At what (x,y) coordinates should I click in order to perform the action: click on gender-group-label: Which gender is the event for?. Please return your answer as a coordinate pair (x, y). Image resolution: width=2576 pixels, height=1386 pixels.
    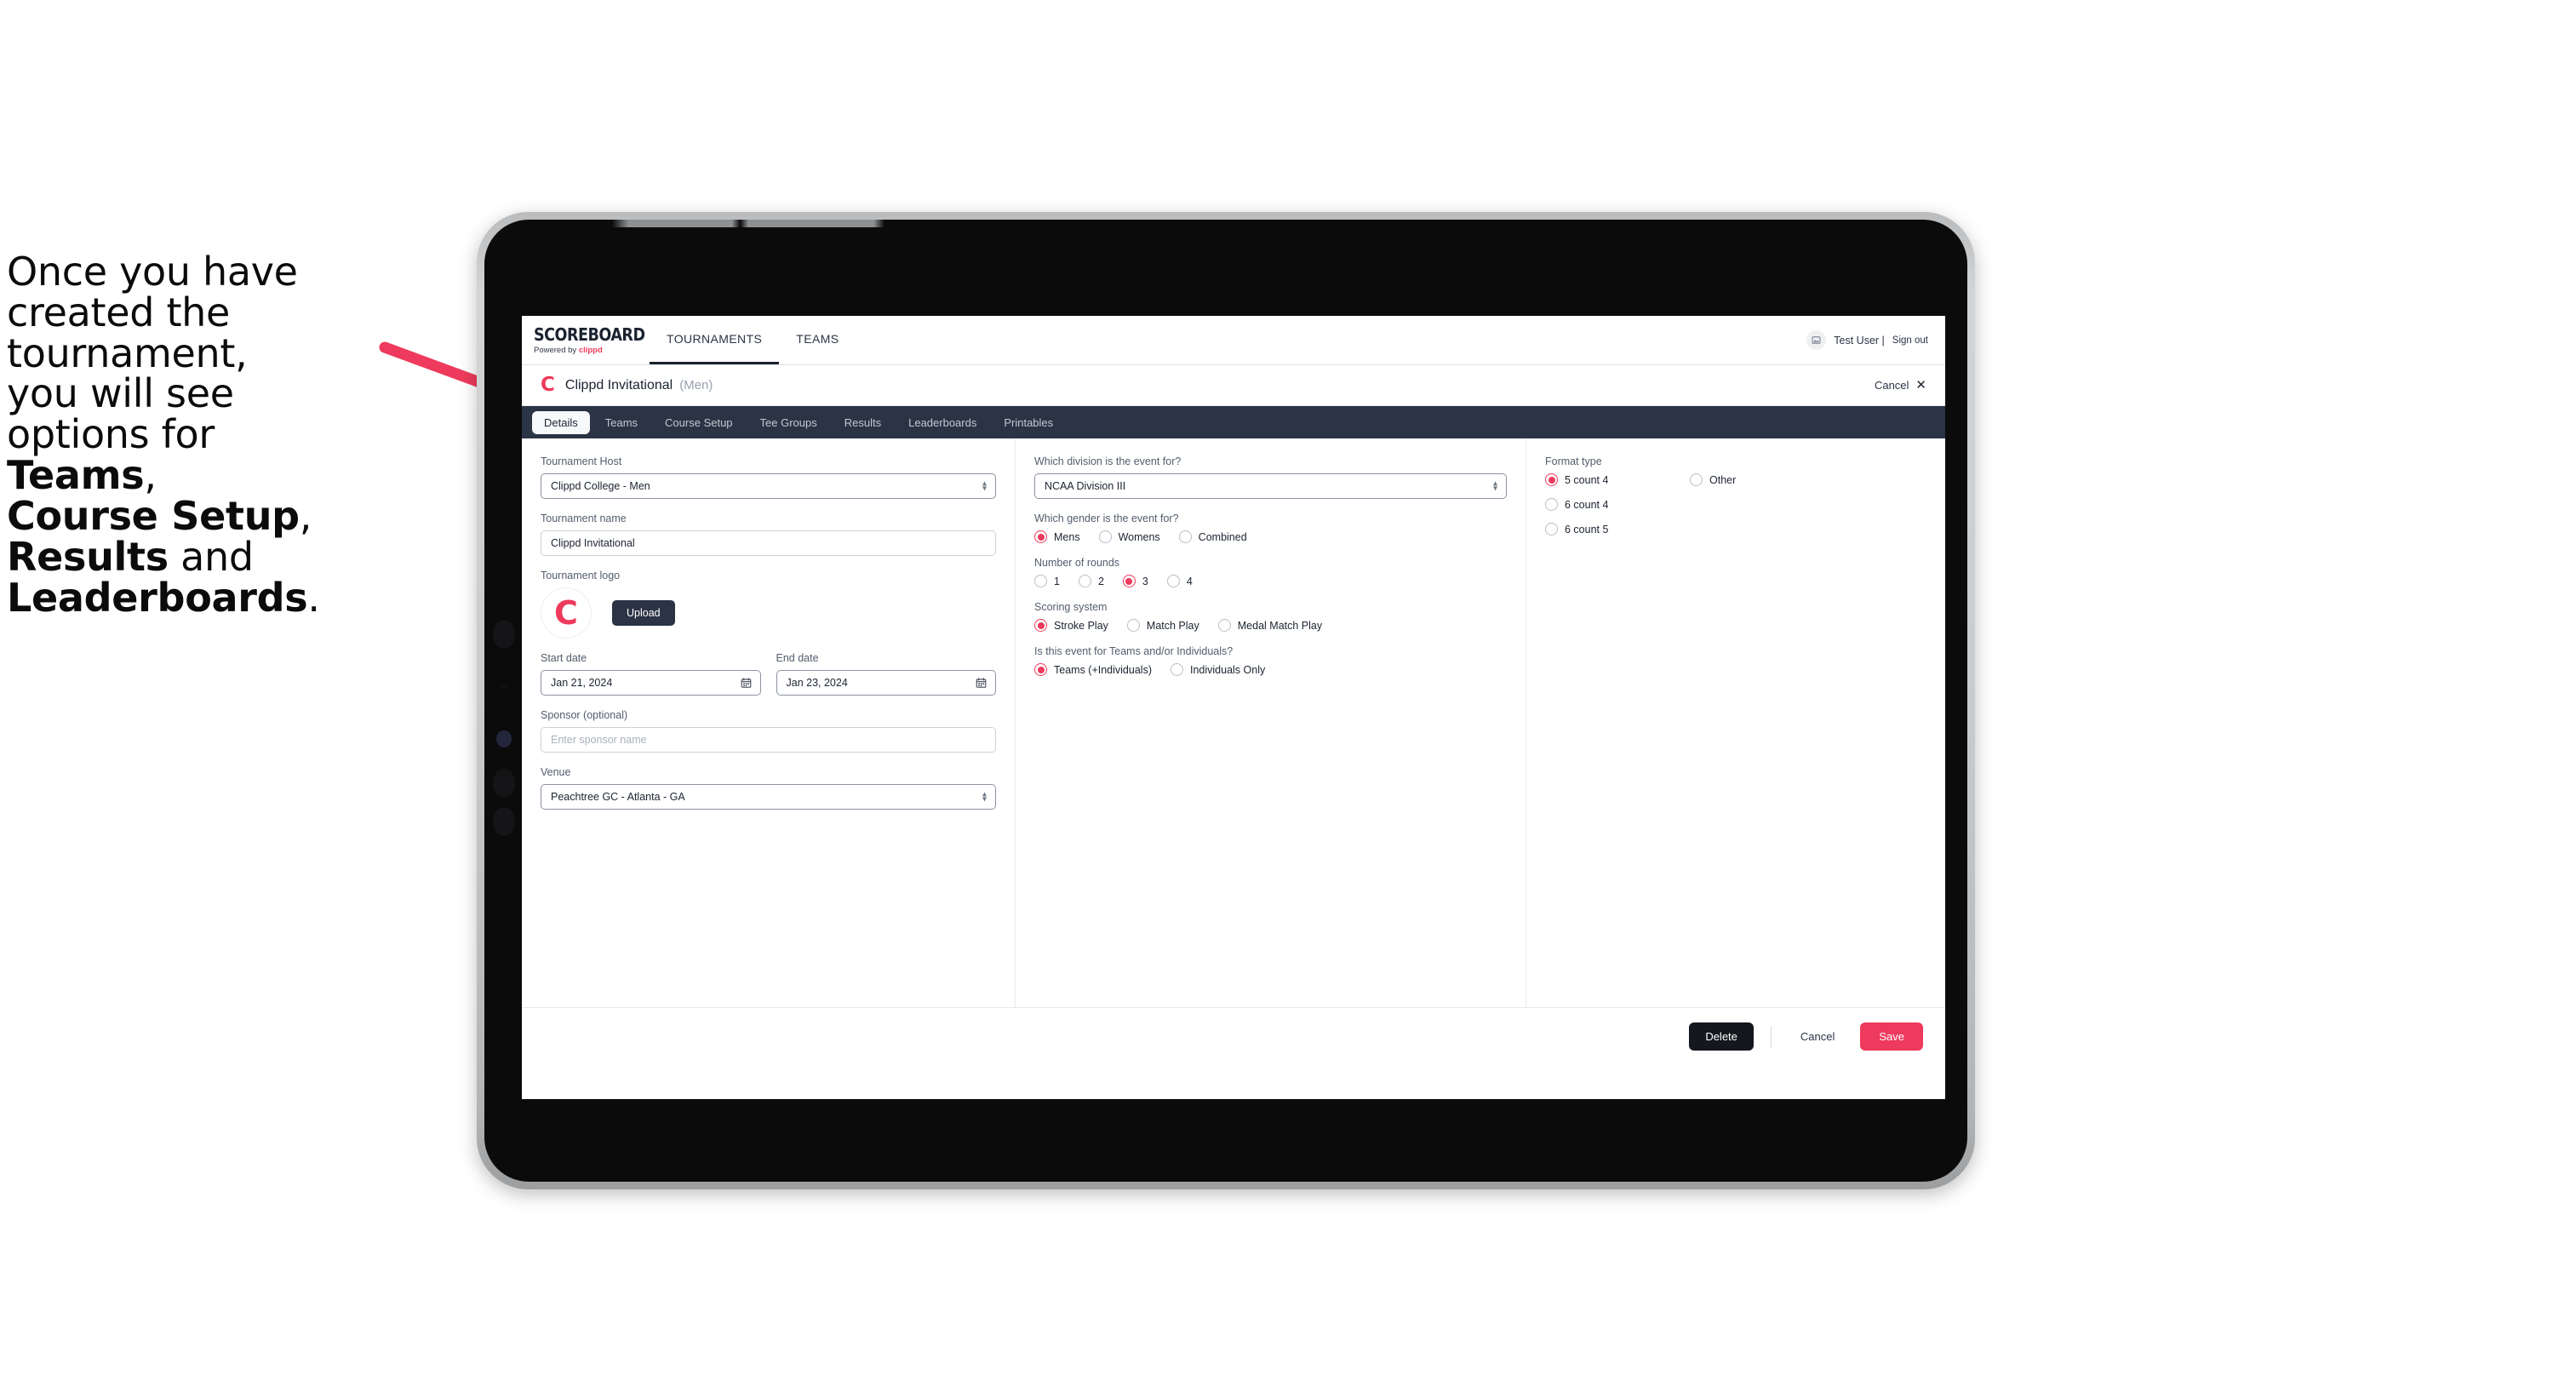
    Looking at the image, I should click on (1106, 518).